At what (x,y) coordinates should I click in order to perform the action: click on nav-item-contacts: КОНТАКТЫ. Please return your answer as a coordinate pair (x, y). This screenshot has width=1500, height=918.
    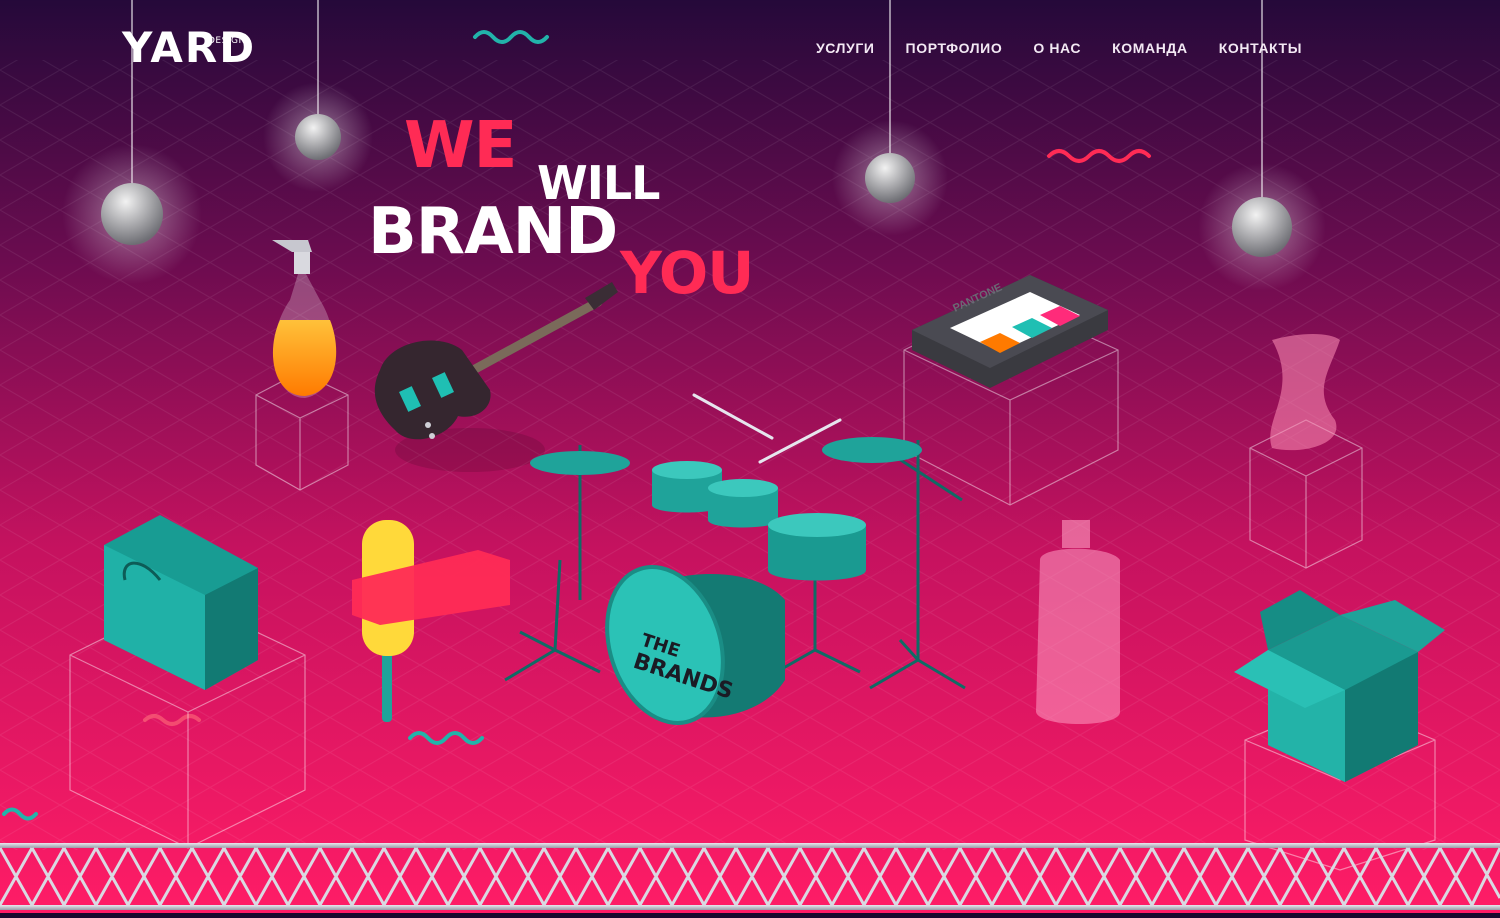
    Looking at the image, I should click on (1260, 48).